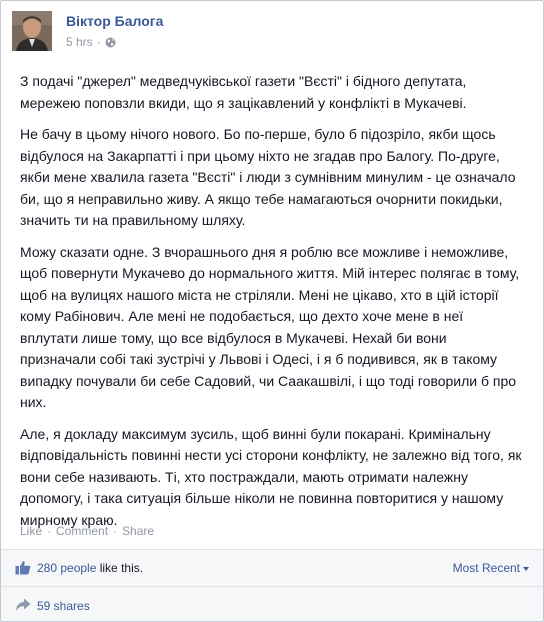 This screenshot has height=622, width=544. I want to click on chevron-down-icon, so click(526, 568).